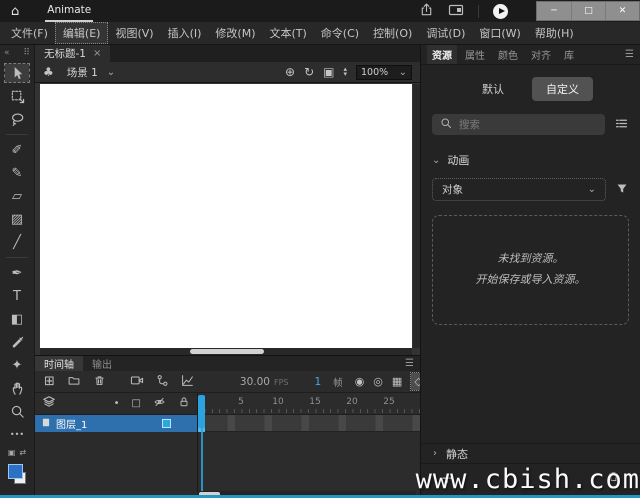 The width and height of the screenshot is (640, 498). I want to click on show-parenting-view-icon, so click(162, 382).